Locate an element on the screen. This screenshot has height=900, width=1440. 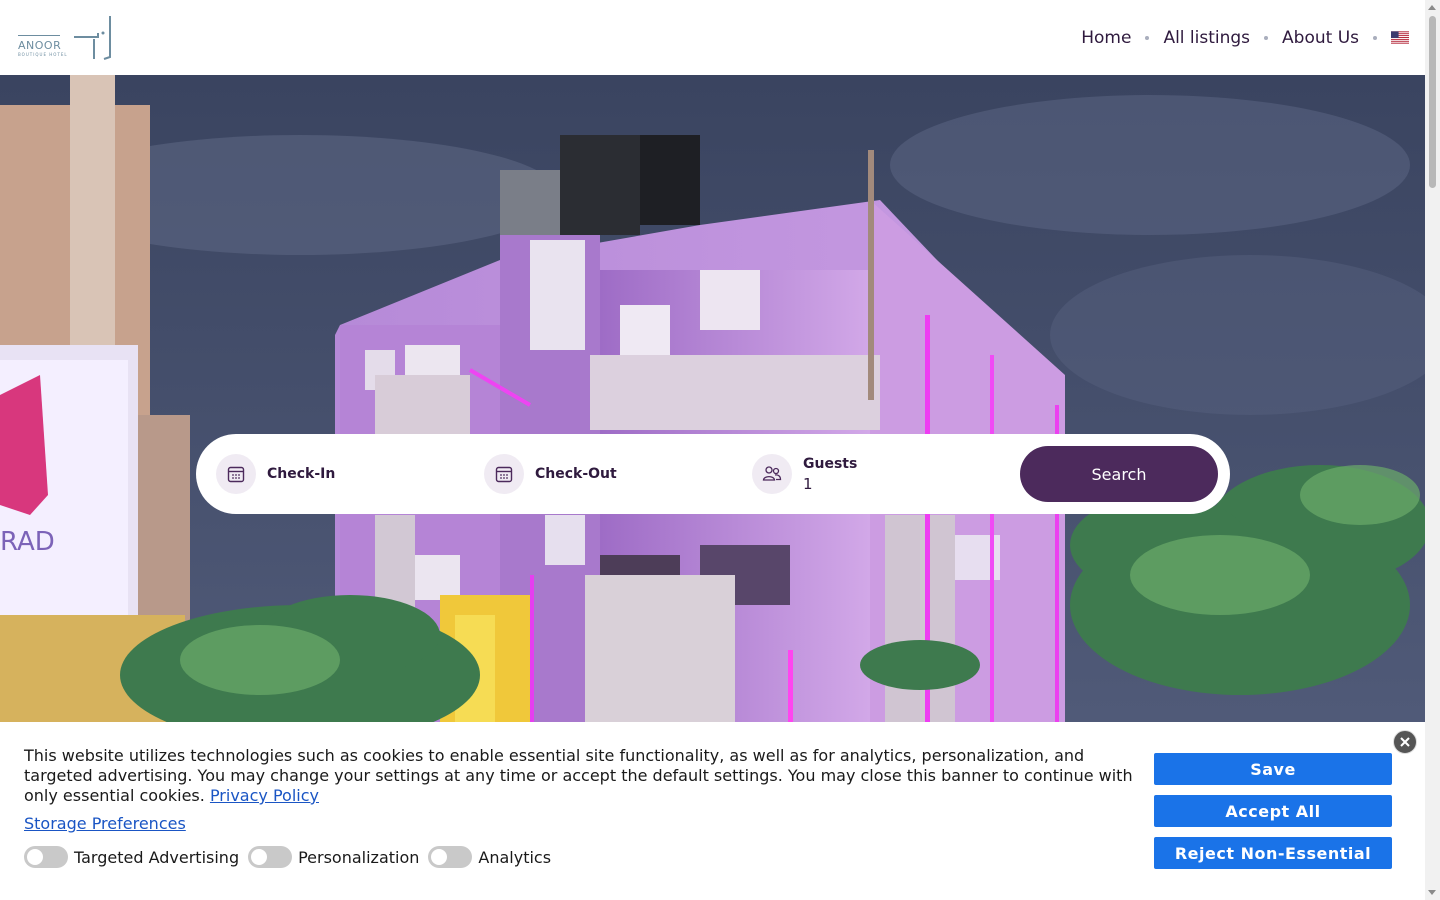
guests-field: Guests 1 is located at coordinates (886, 474).